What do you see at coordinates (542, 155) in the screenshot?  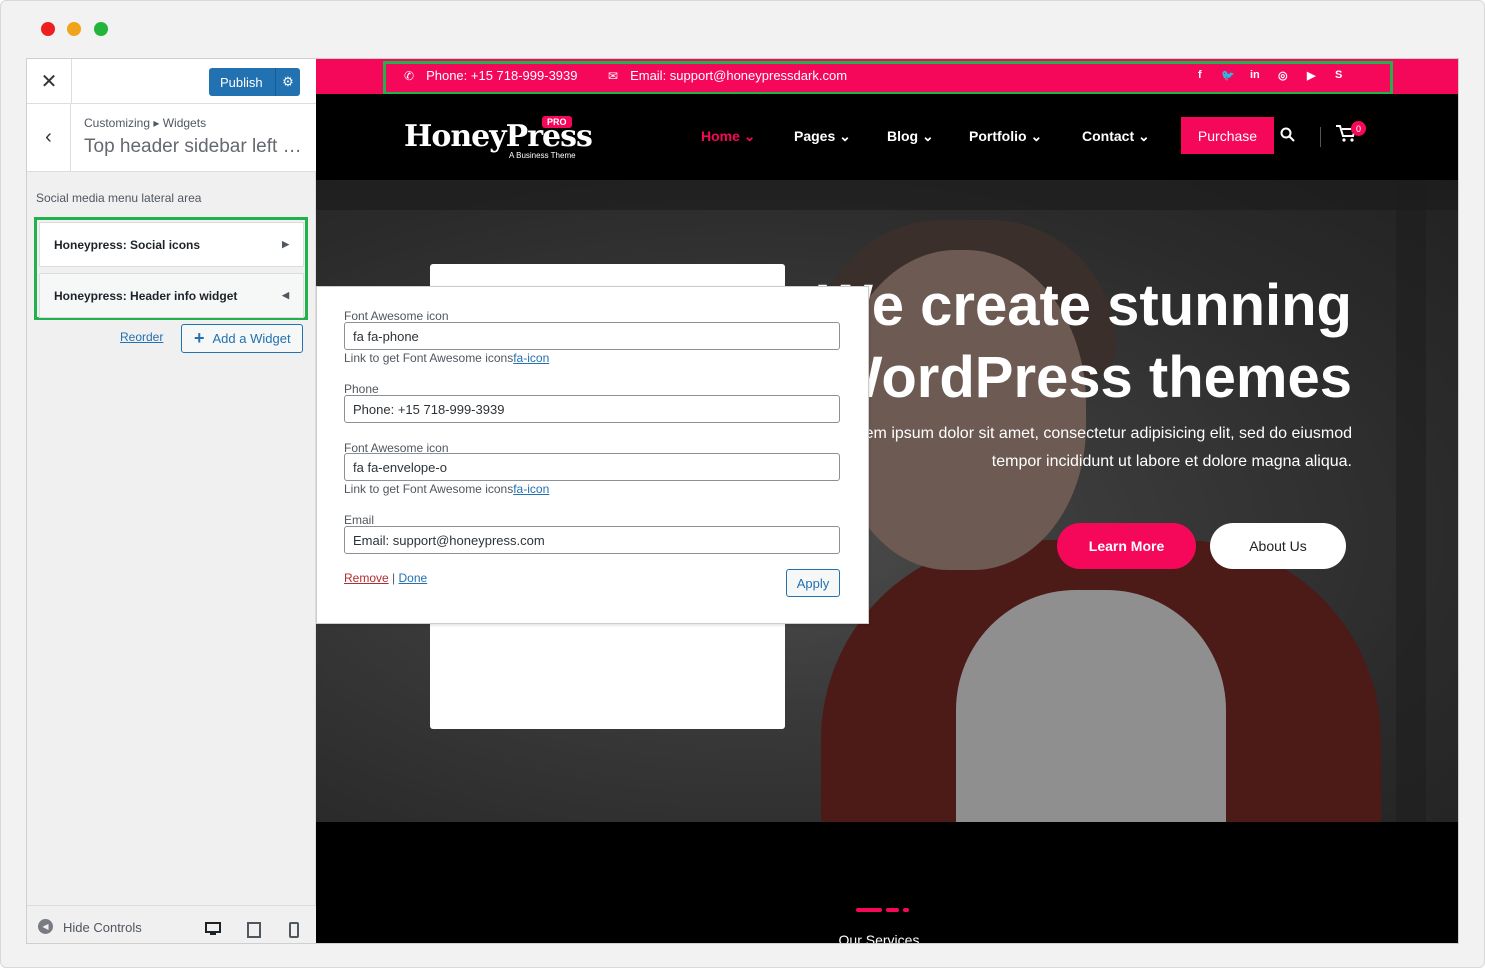 I see `logo-tagline: A Business Theme` at bounding box center [542, 155].